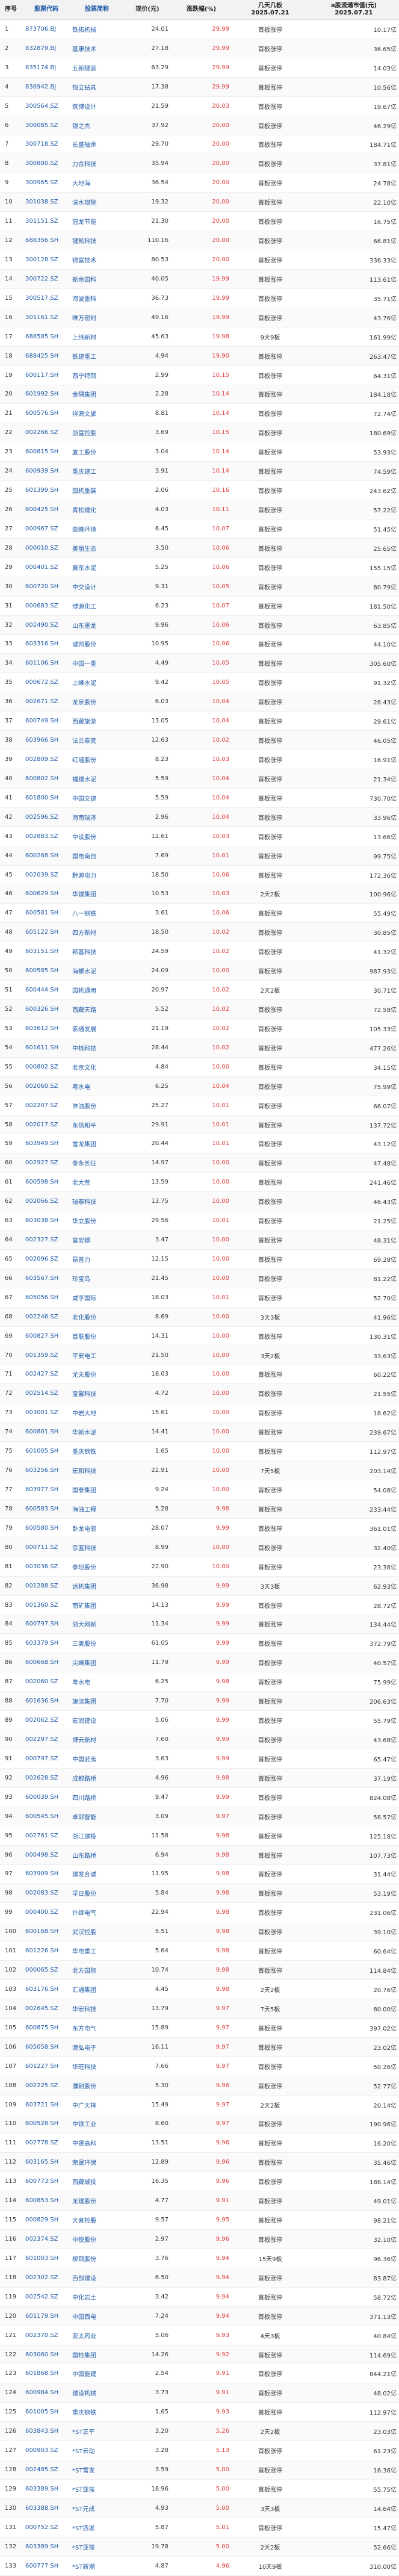 This screenshot has height=2576, width=399. Describe the element at coordinates (46, 1701) in the screenshot. I see `cell-code: 601636.SH` at that location.